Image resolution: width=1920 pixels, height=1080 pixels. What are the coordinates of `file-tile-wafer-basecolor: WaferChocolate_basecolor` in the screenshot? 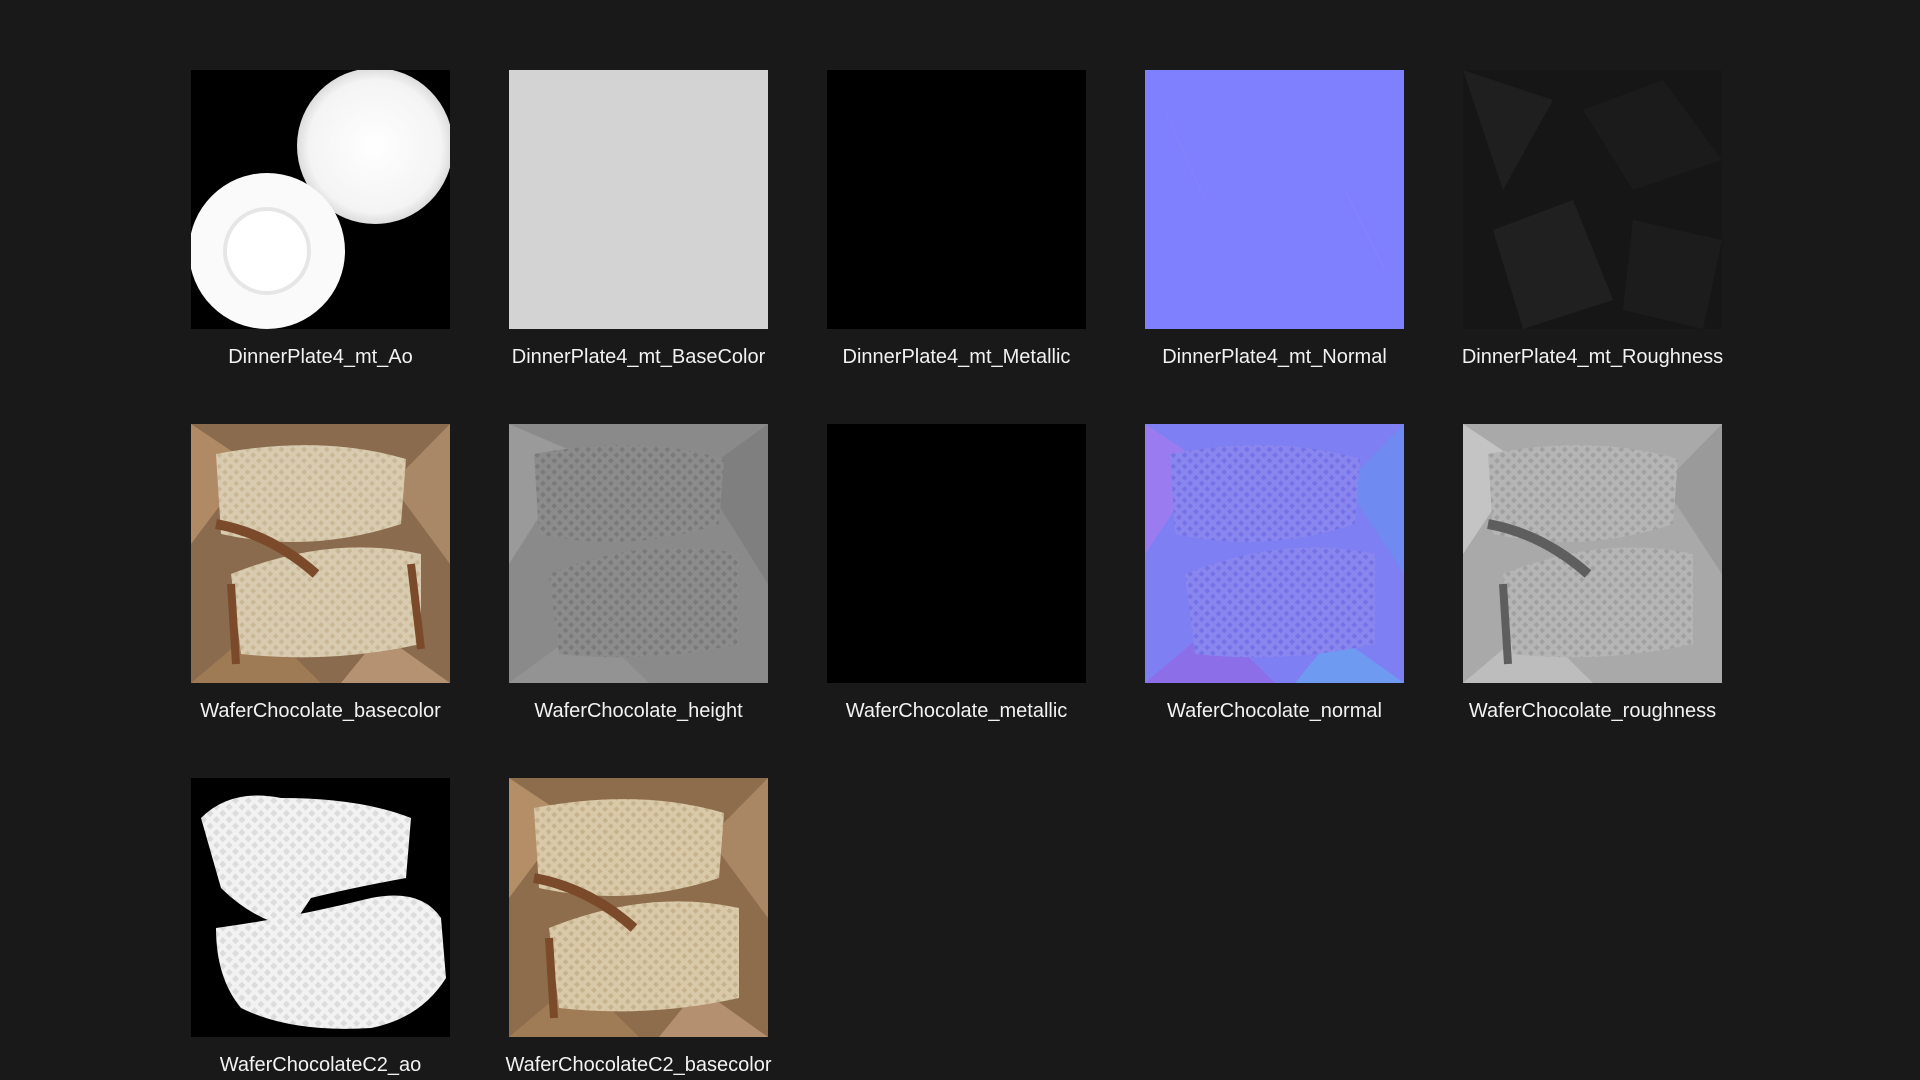 It's located at (320, 575).